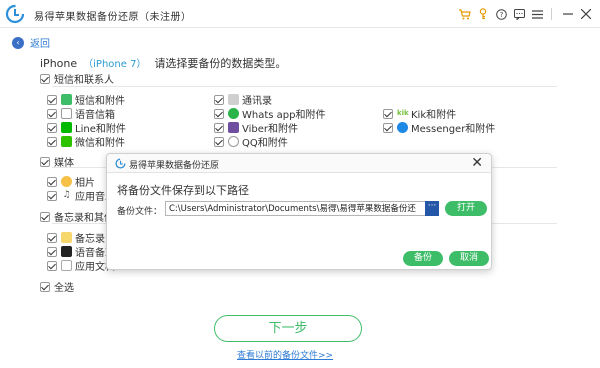 The width and height of the screenshot is (600, 368). Describe the element at coordinates (66, 141) in the screenshot. I see `wechat-icon` at that location.